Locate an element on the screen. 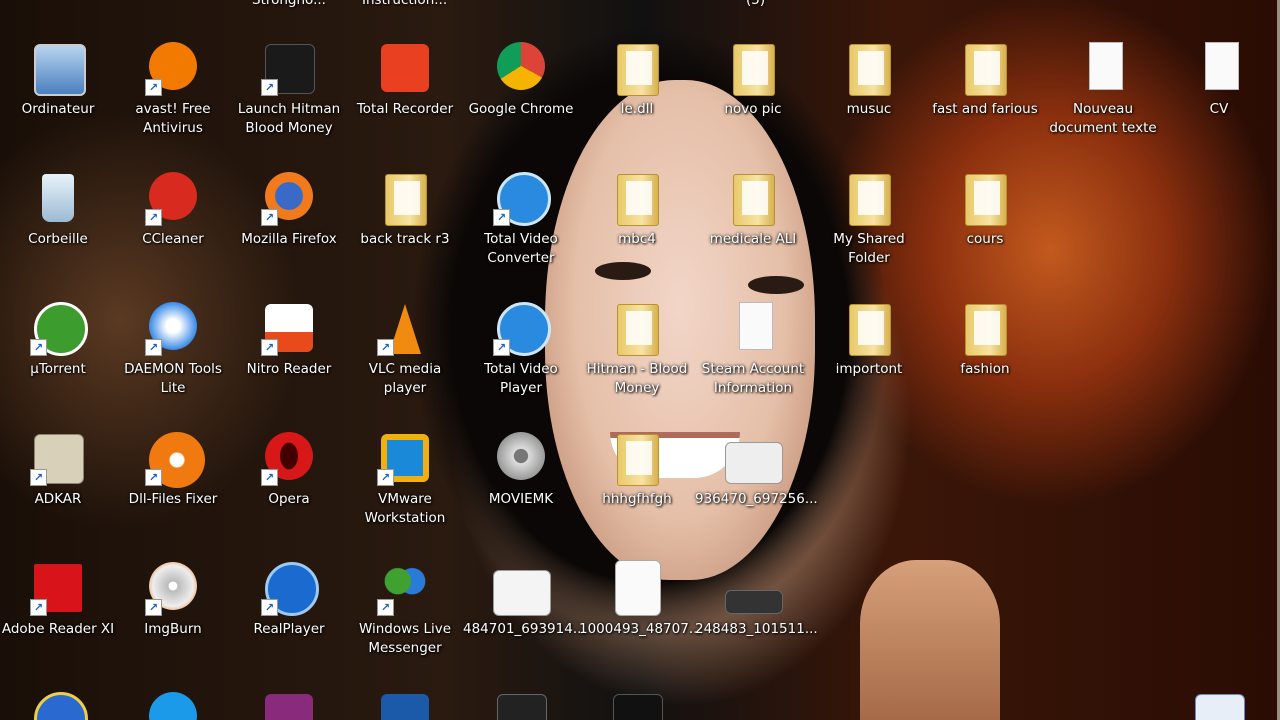 Image resolution: width=1280 pixels, height=720 pixels. desktop-icon-adobe-reader: ↗ Adobe Reader XI is located at coordinates (58, 623).